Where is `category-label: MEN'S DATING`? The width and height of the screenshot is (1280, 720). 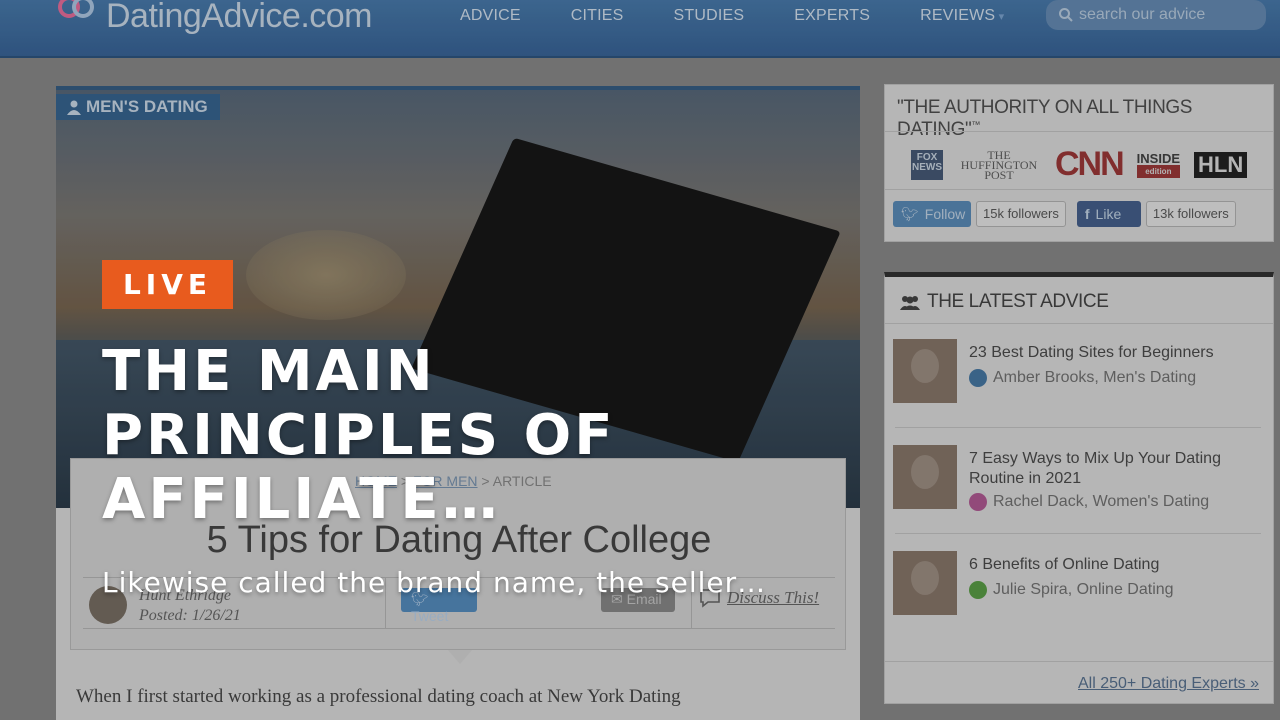
category-label: MEN'S DATING is located at coordinates (147, 106).